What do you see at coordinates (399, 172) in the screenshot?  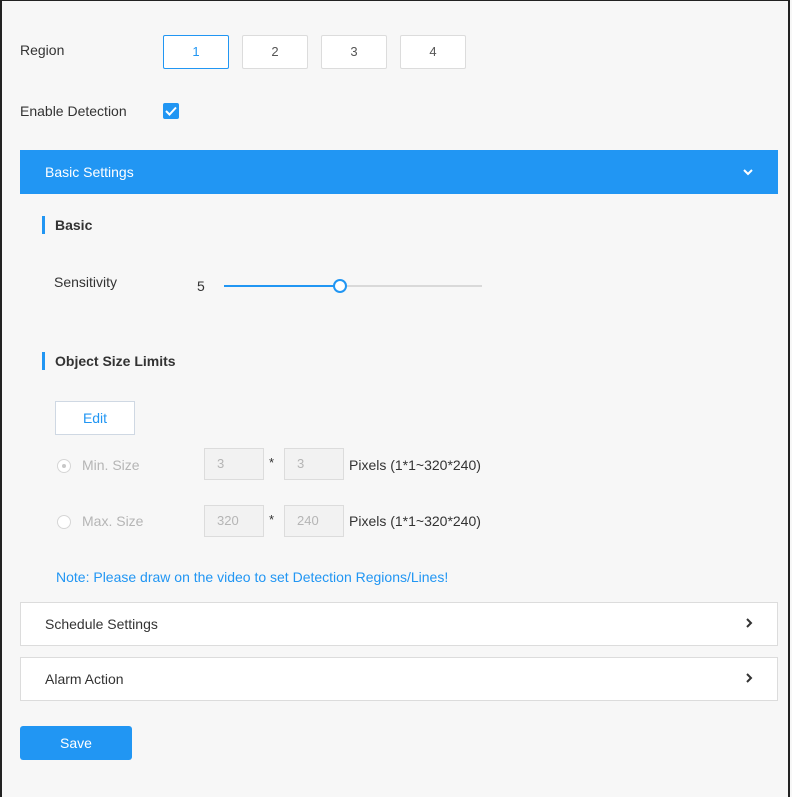 I see `basic-settings-header: Basic Settings` at bounding box center [399, 172].